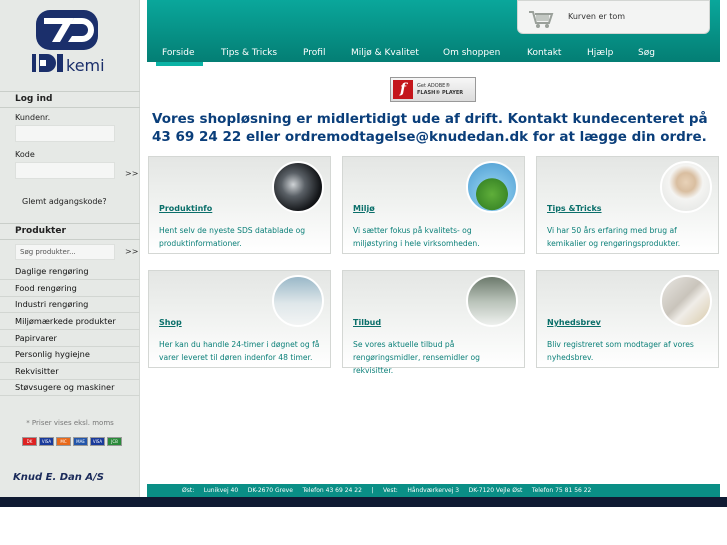 Image resolution: width=727 pixels, height=545 pixels. Describe the element at coordinates (249, 53) in the screenshot. I see `tab-tips-tricks: Tips & Tricks` at that location.